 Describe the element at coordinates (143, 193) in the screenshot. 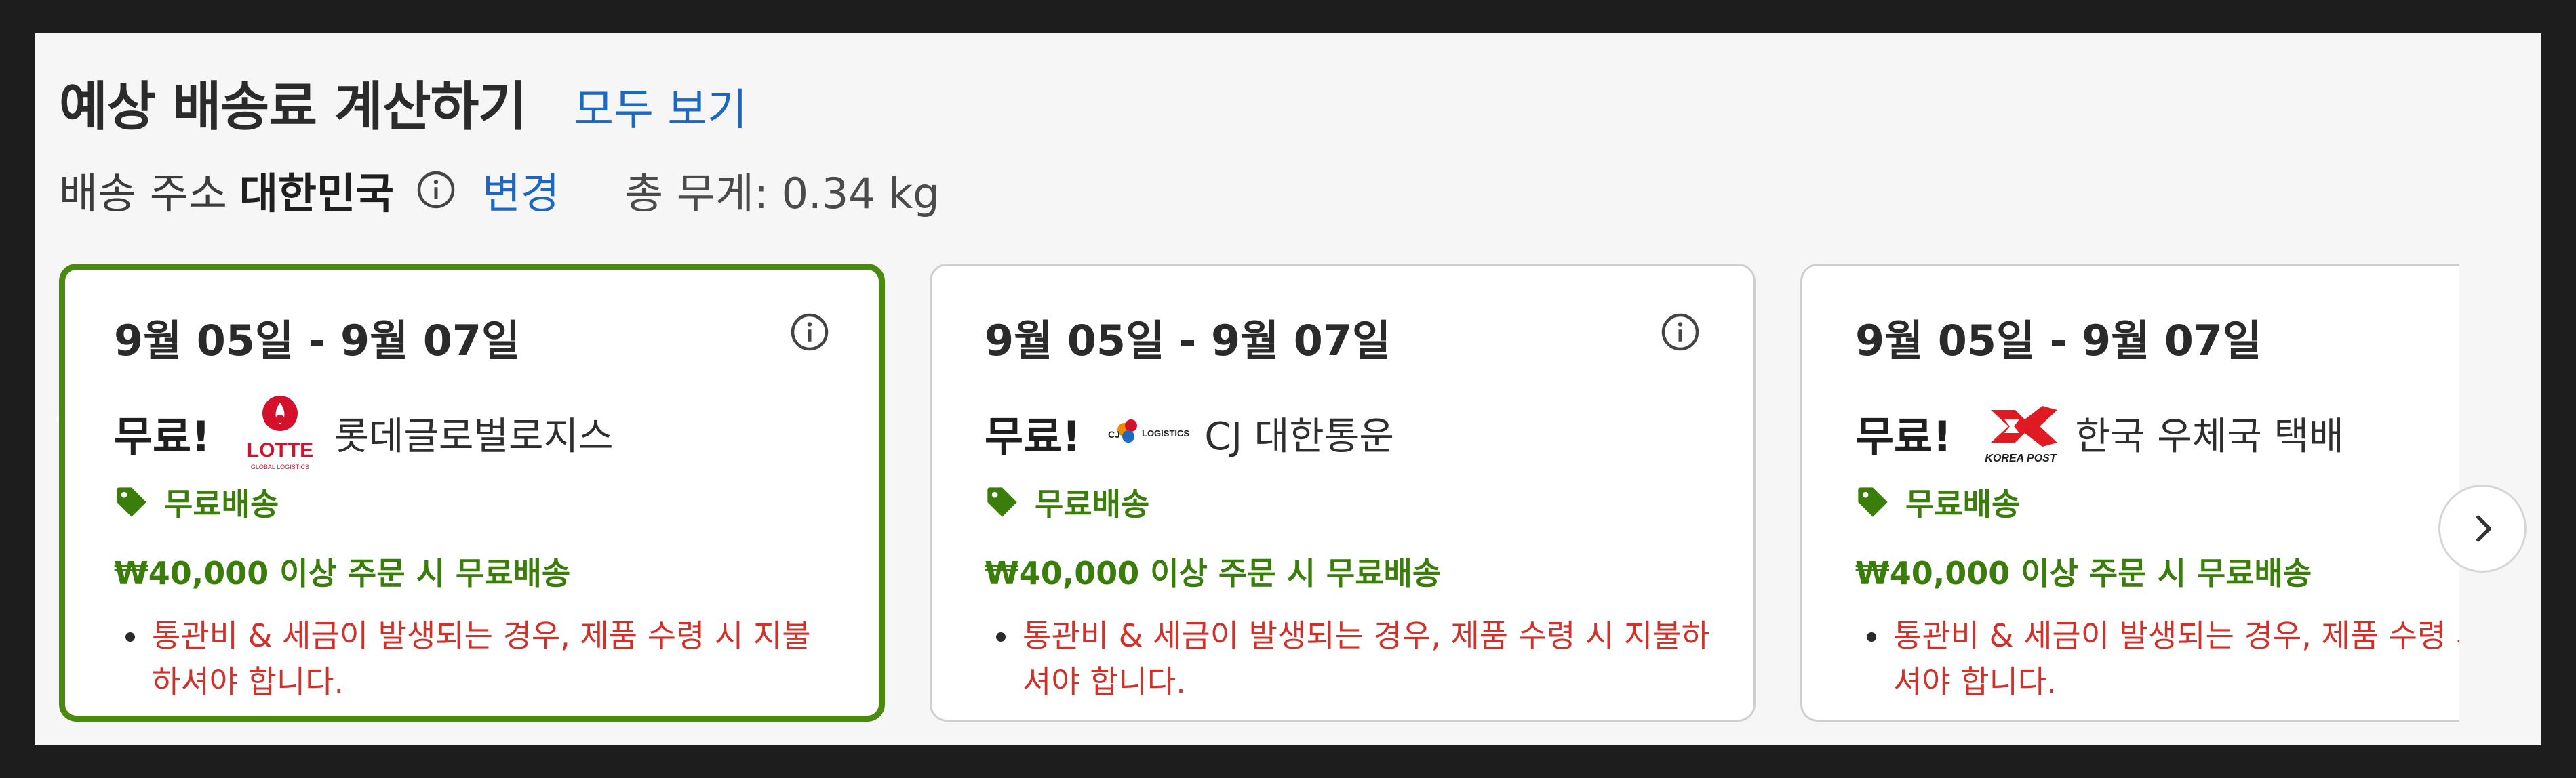

I see `address-label: 배송 주소` at that location.